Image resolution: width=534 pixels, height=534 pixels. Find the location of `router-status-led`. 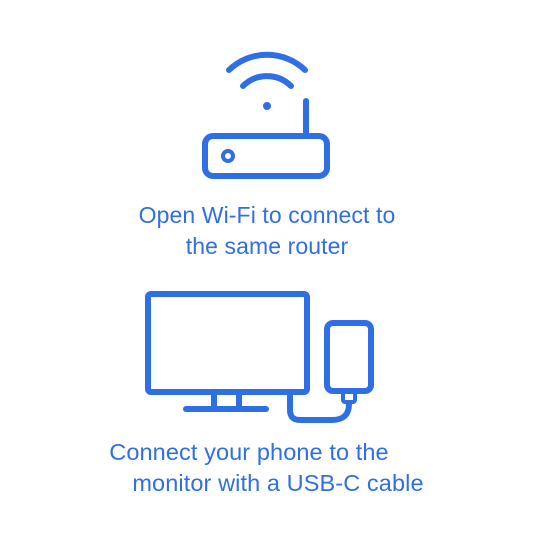

router-status-led is located at coordinates (228, 156).